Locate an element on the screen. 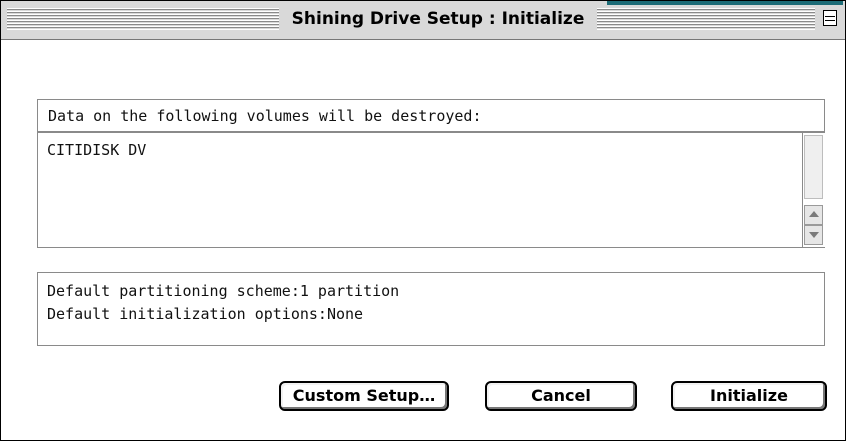 The height and width of the screenshot is (441, 846). window-title: Shining Drive Setup : Initialize is located at coordinates (438, 19).